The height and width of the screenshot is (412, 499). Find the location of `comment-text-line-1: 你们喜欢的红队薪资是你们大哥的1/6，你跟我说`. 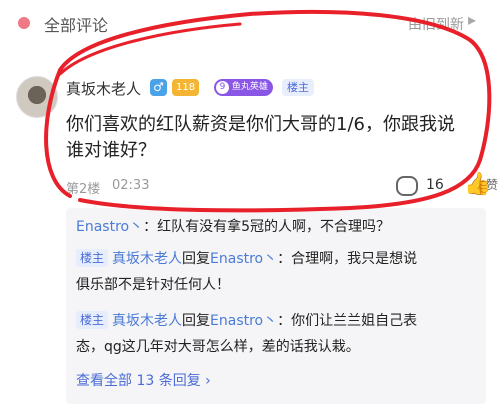

comment-text-line-1: 你们喜欢的红队薪资是你们大哥的1/6，你跟我说 is located at coordinates (260, 124).